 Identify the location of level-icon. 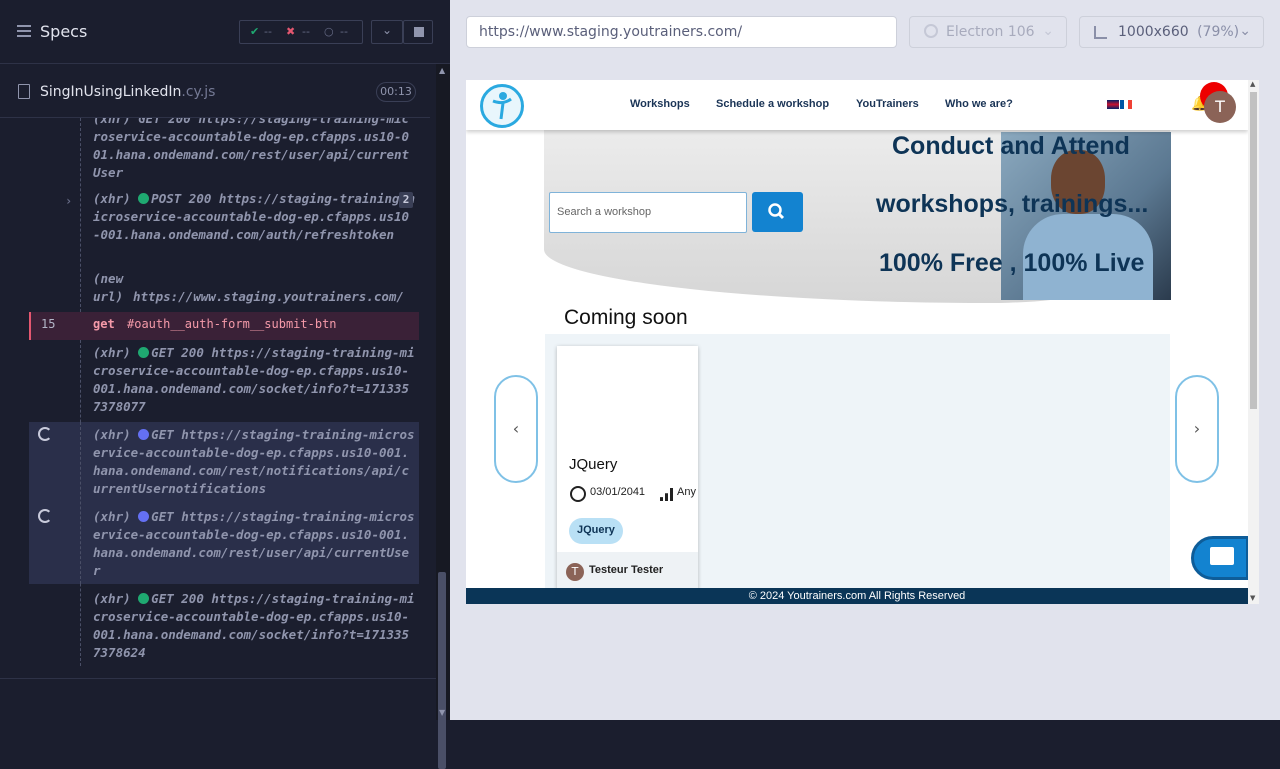
(667, 494).